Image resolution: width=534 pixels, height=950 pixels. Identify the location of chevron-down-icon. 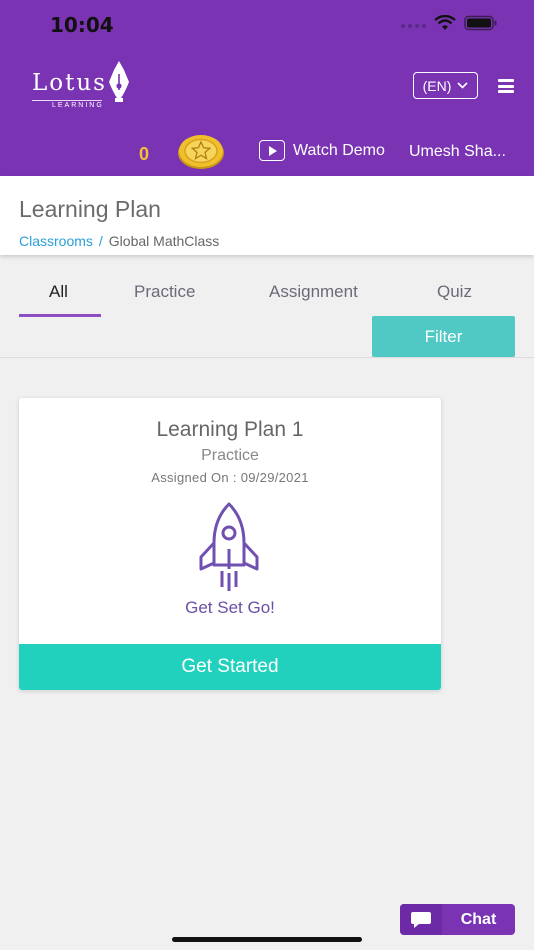
(462, 85).